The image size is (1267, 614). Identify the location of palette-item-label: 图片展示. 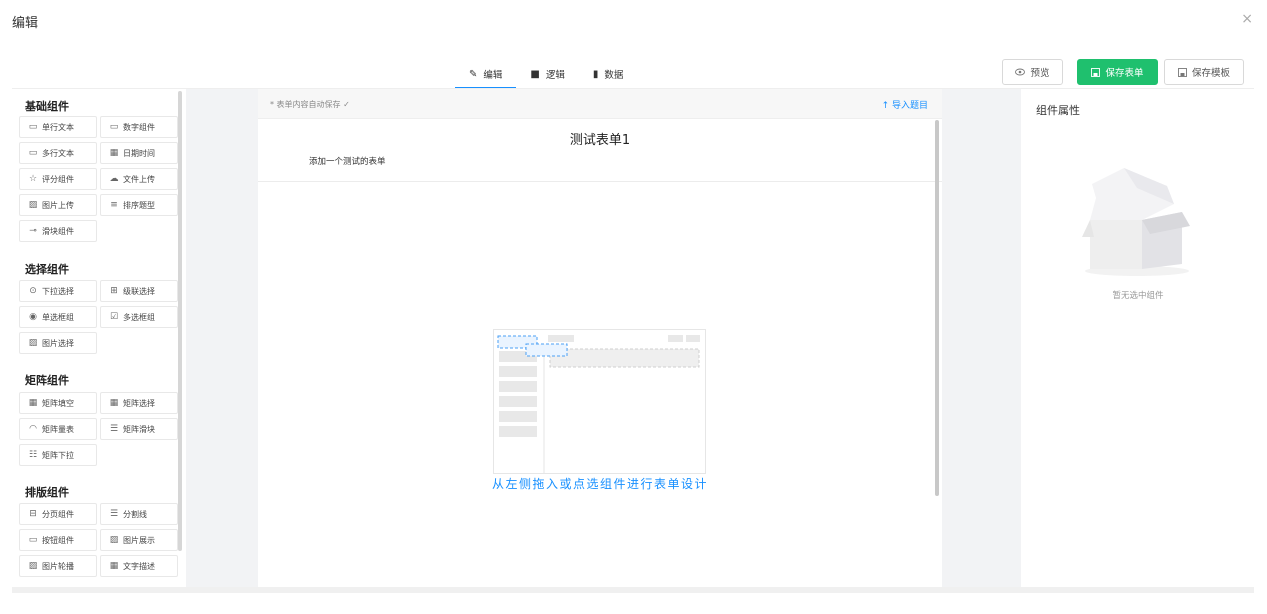
(139, 540).